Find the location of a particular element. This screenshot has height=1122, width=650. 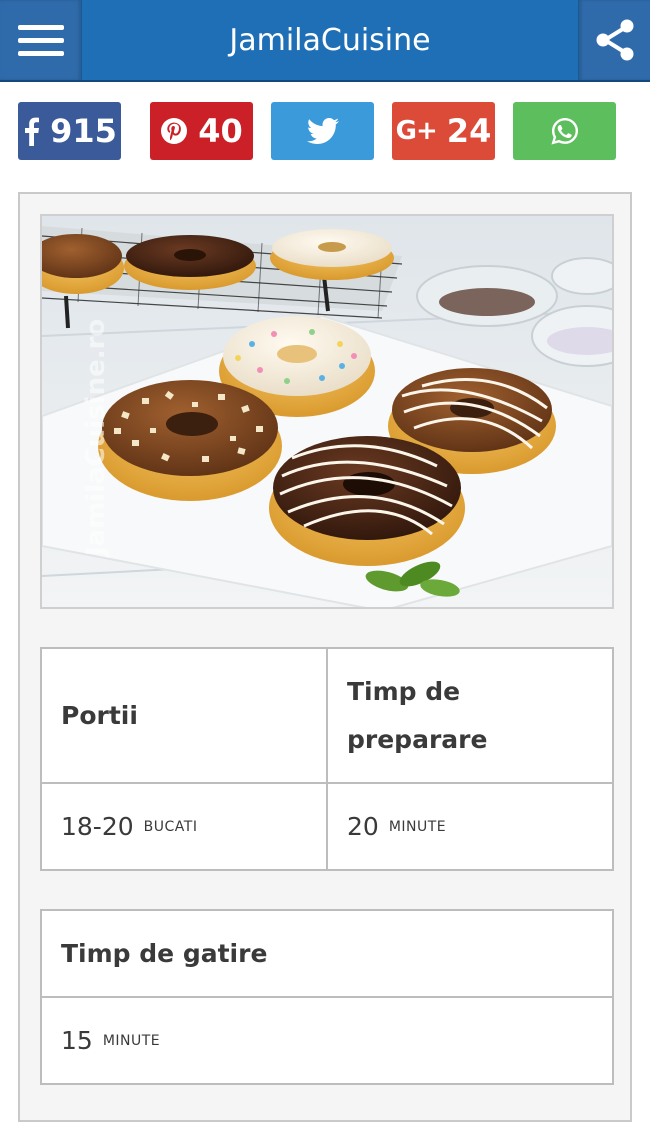

facebook-icon is located at coordinates (31, 131).